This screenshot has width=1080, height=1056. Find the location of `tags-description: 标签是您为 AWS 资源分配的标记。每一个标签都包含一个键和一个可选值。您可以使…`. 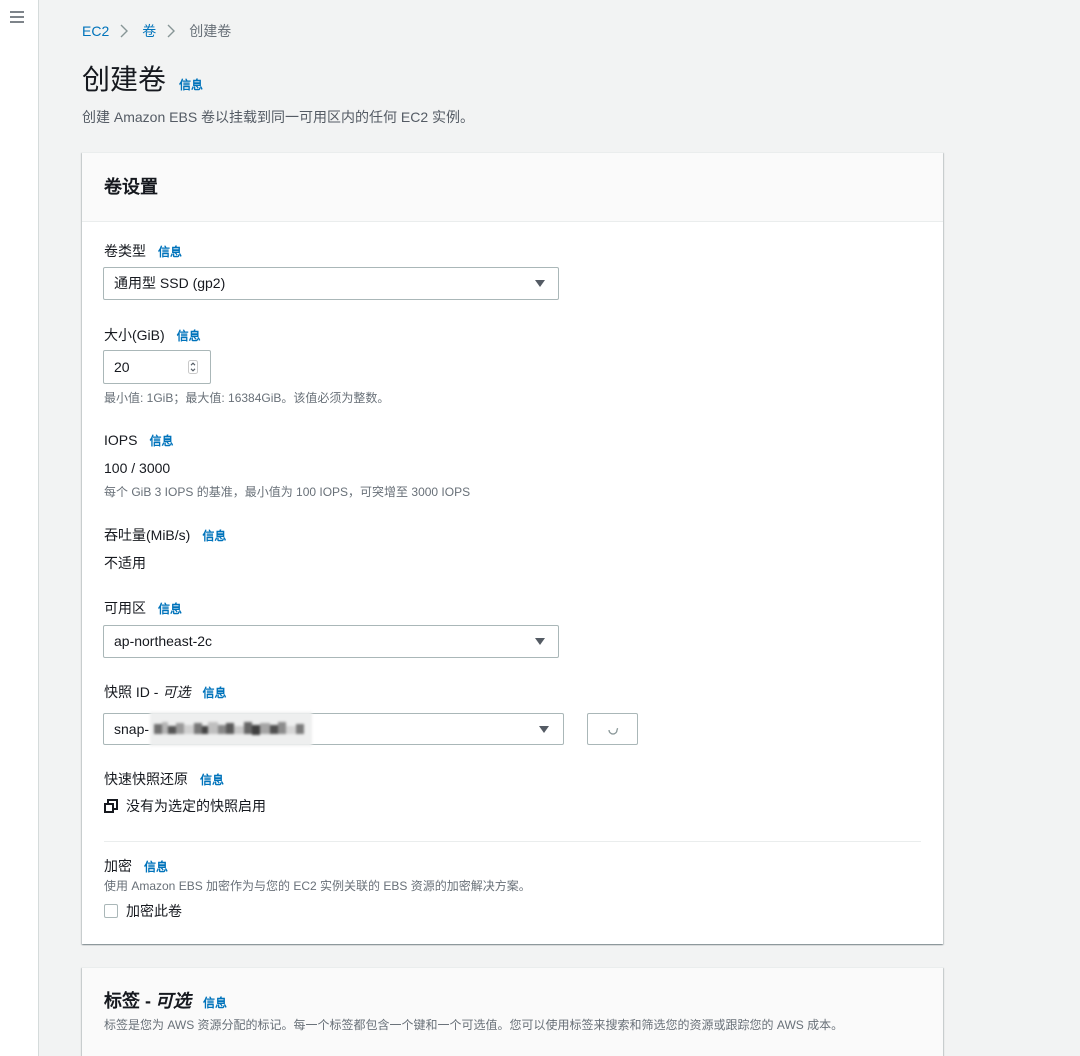

tags-description: 标签是您为 AWS 资源分配的标记。每一个标签都包含一个键和一个可选值。您可以使… is located at coordinates (474, 1025).